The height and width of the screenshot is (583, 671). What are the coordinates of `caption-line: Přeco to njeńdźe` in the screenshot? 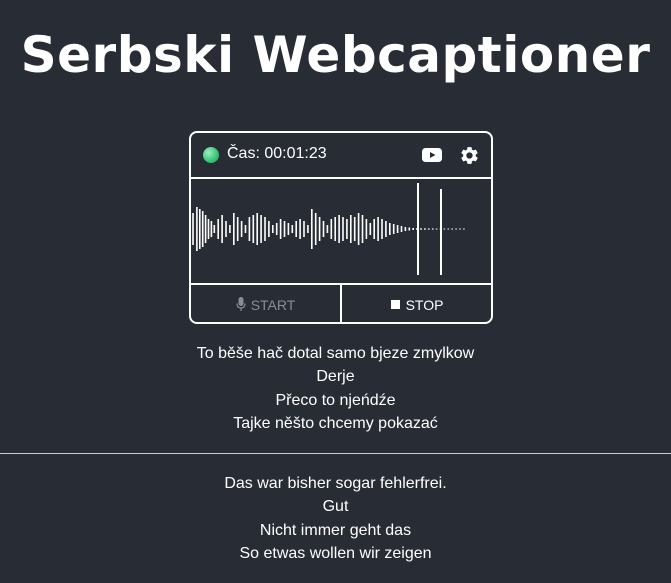 It's located at (335, 400).